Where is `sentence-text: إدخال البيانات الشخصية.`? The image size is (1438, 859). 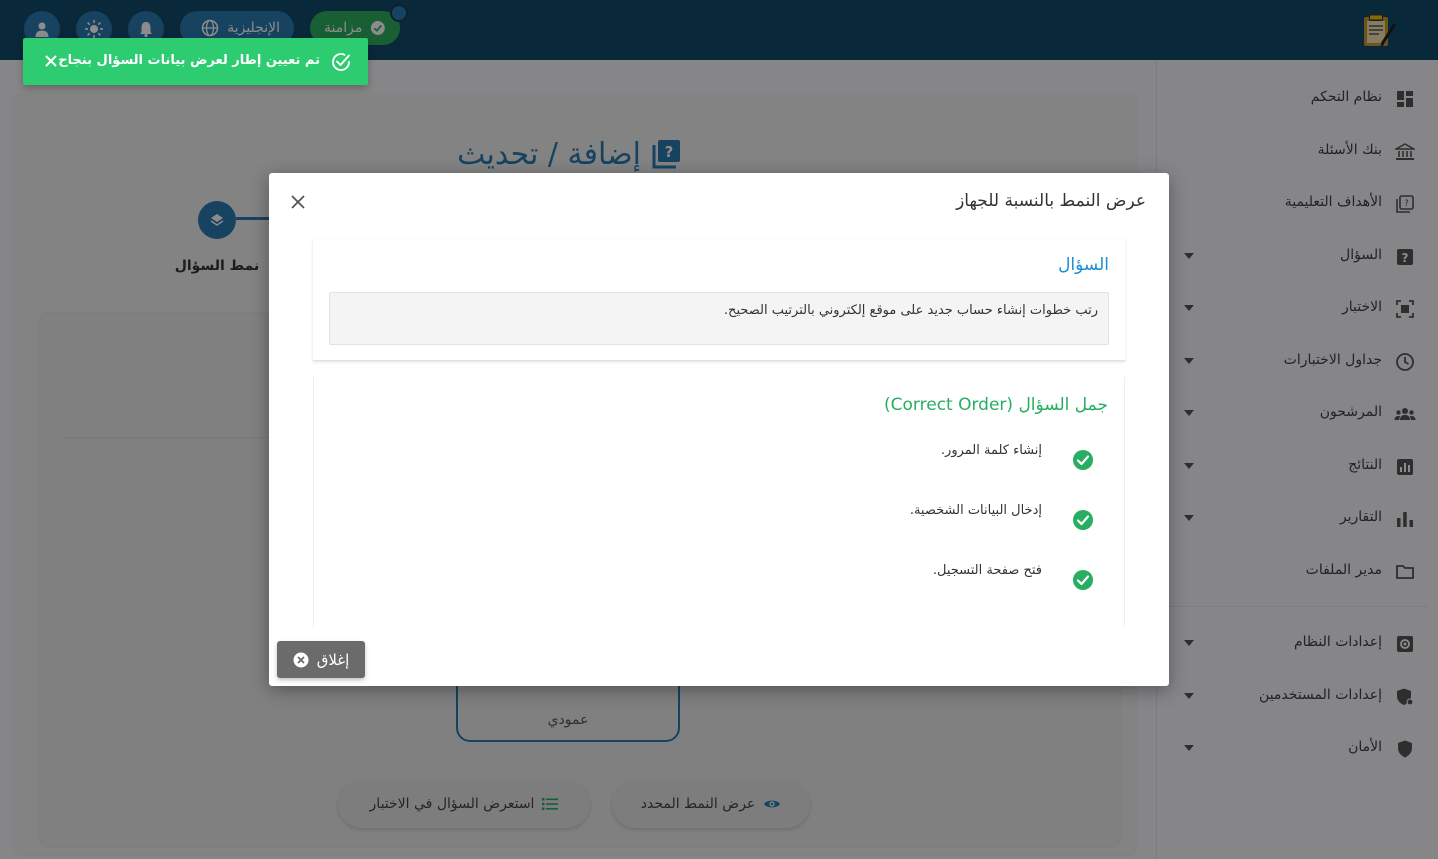
sentence-text: إدخال البيانات الشخصية. is located at coordinates (975, 510).